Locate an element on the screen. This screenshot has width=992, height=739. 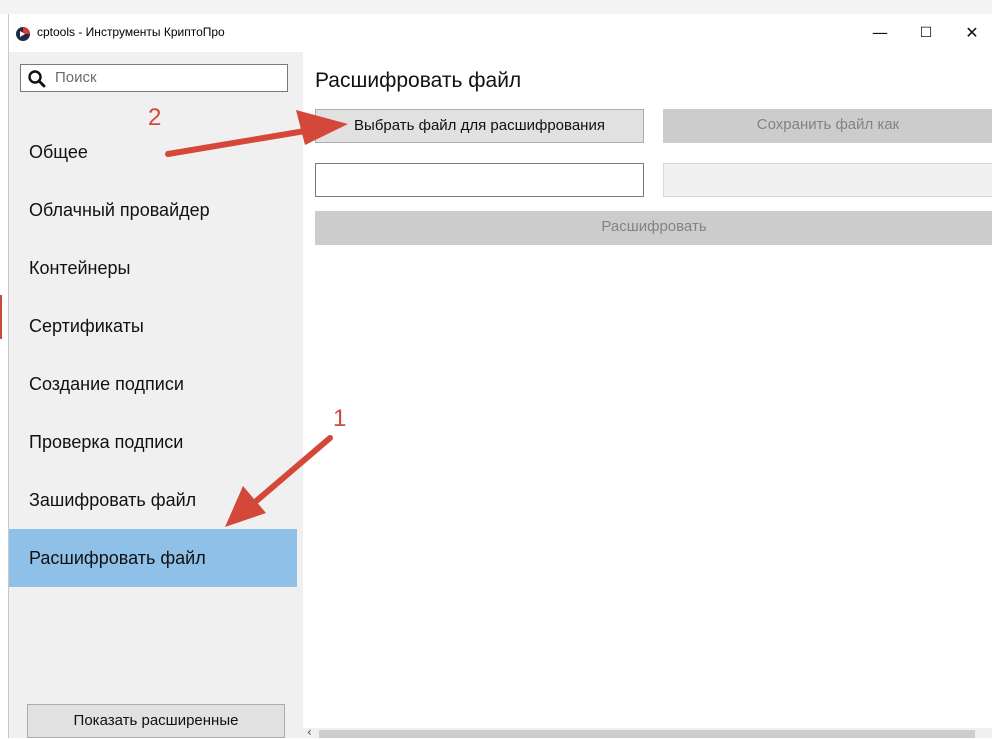
sidebar-item-label: Сертификаты is located at coordinates (86, 326).